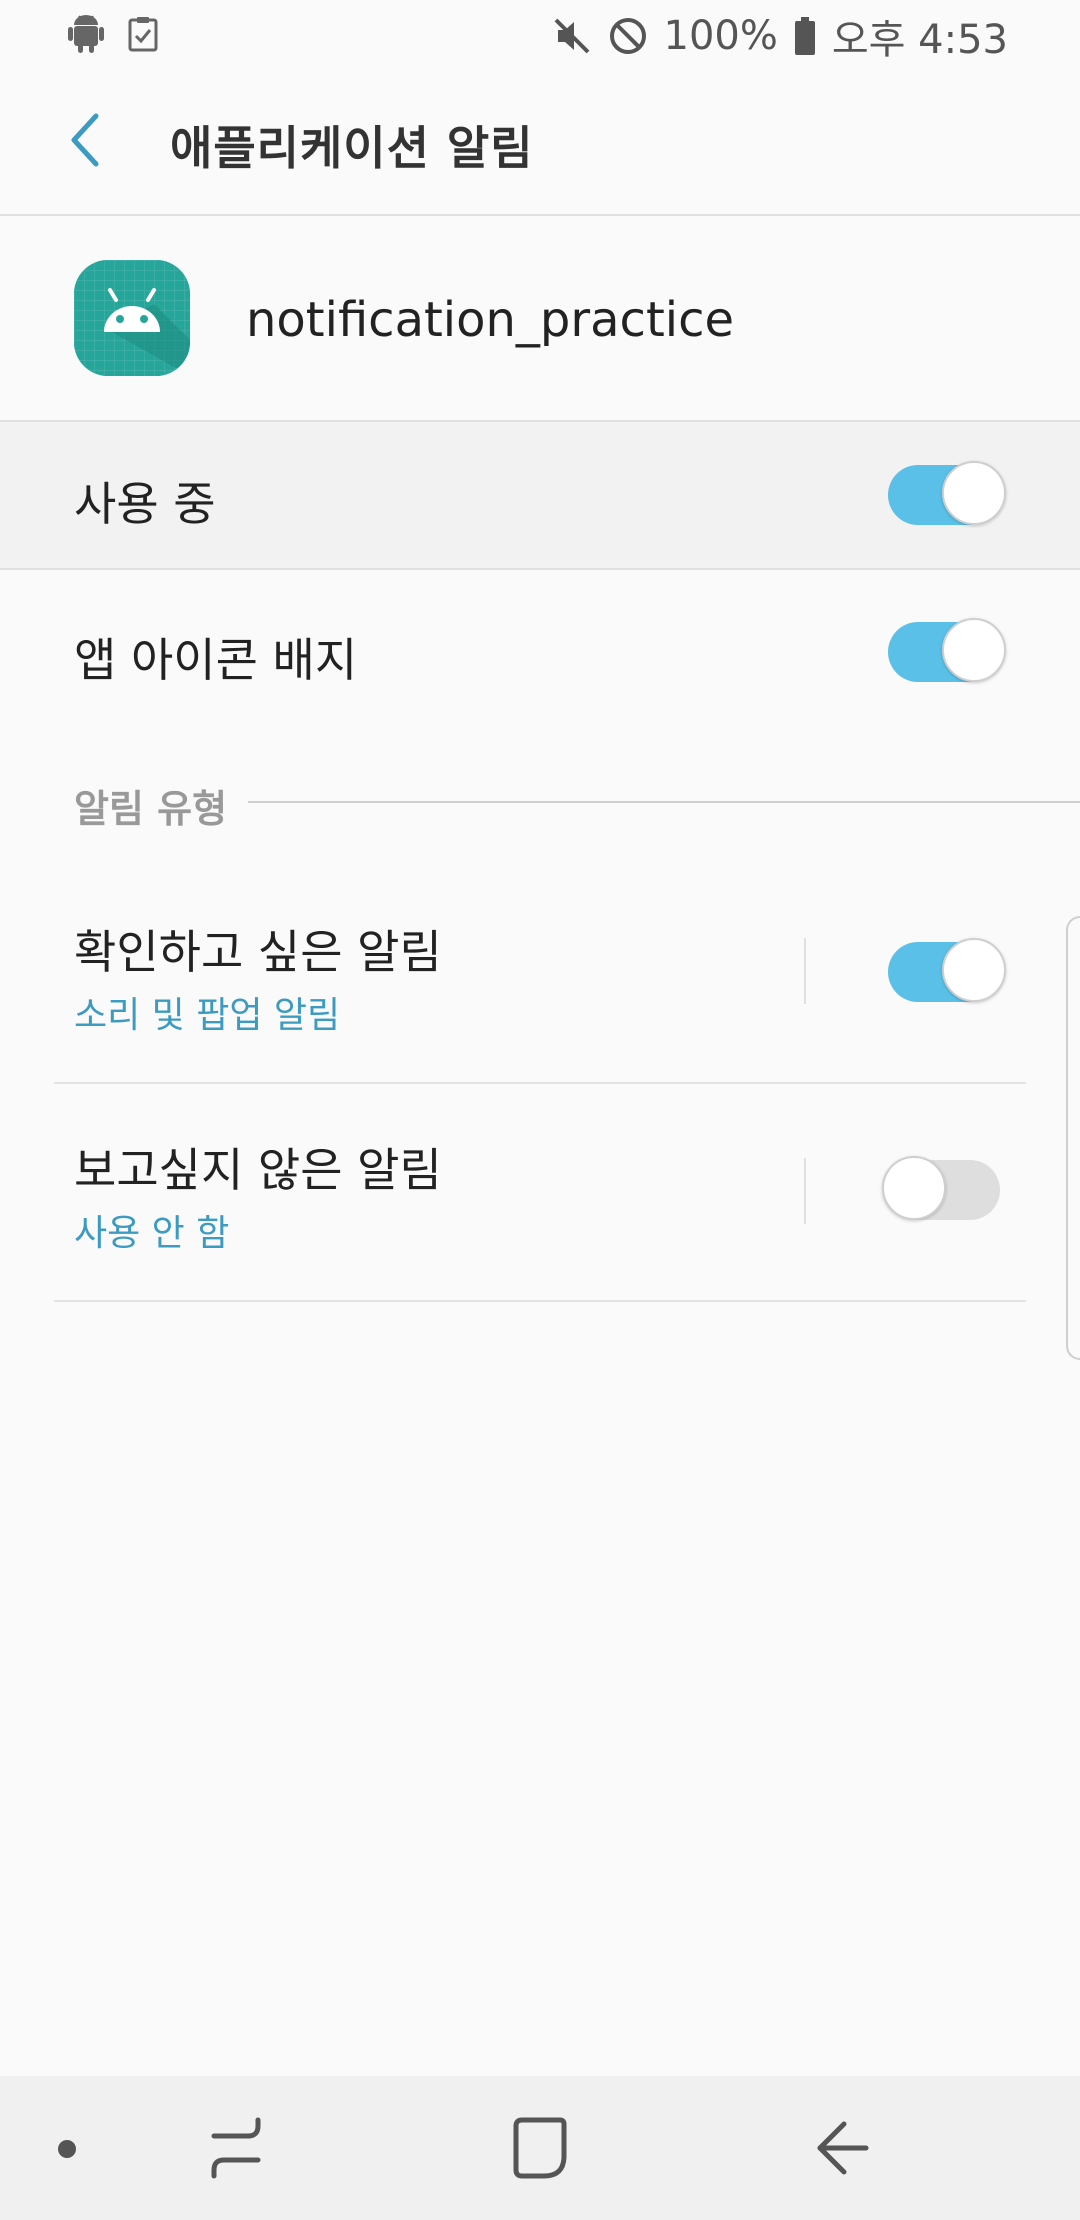 This screenshot has height=2220, width=1080. I want to click on in-use-toggle, so click(947, 493).